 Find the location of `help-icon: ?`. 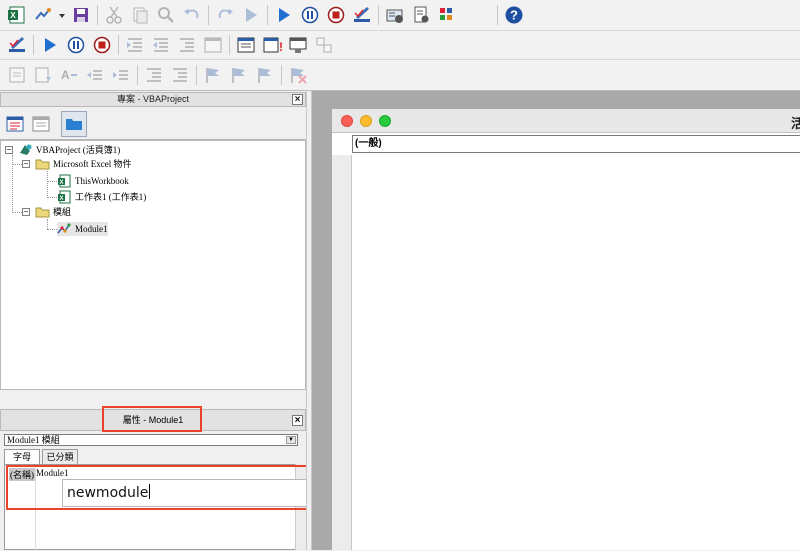

help-icon: ? is located at coordinates (514, 15).